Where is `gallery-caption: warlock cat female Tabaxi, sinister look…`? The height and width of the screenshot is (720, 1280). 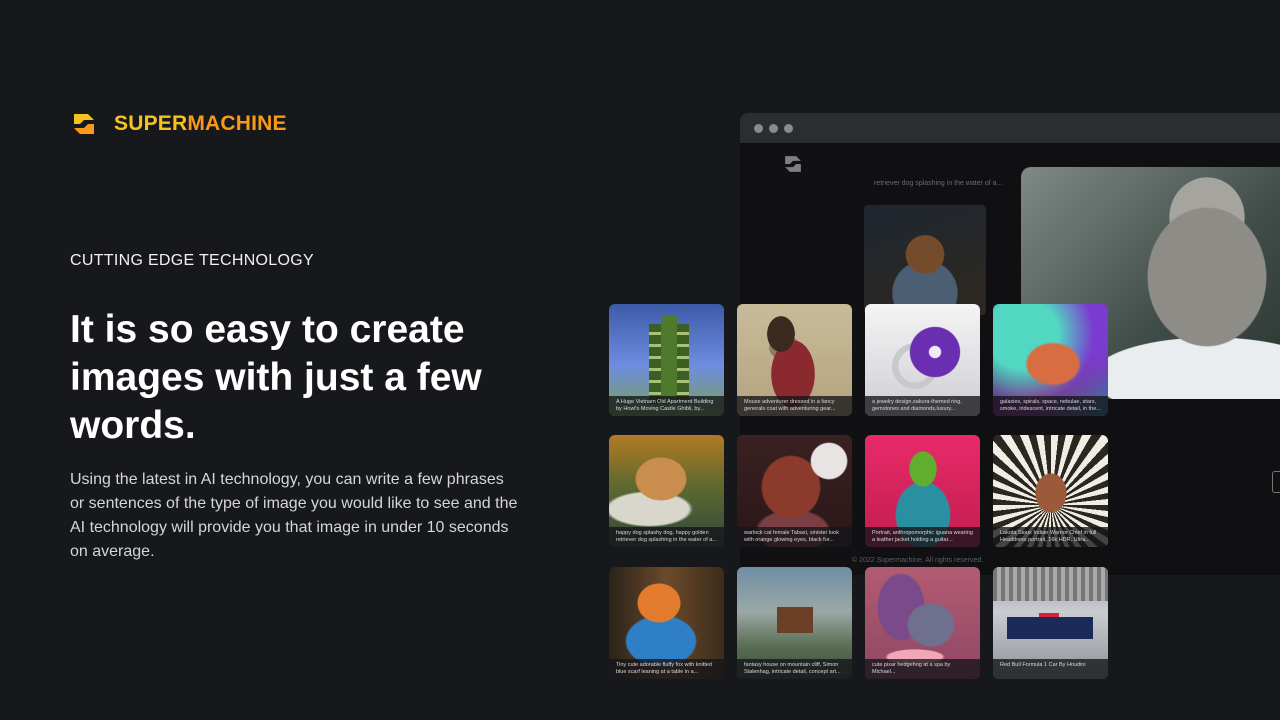 gallery-caption: warlock cat female Tabaxi, sinister look… is located at coordinates (794, 537).